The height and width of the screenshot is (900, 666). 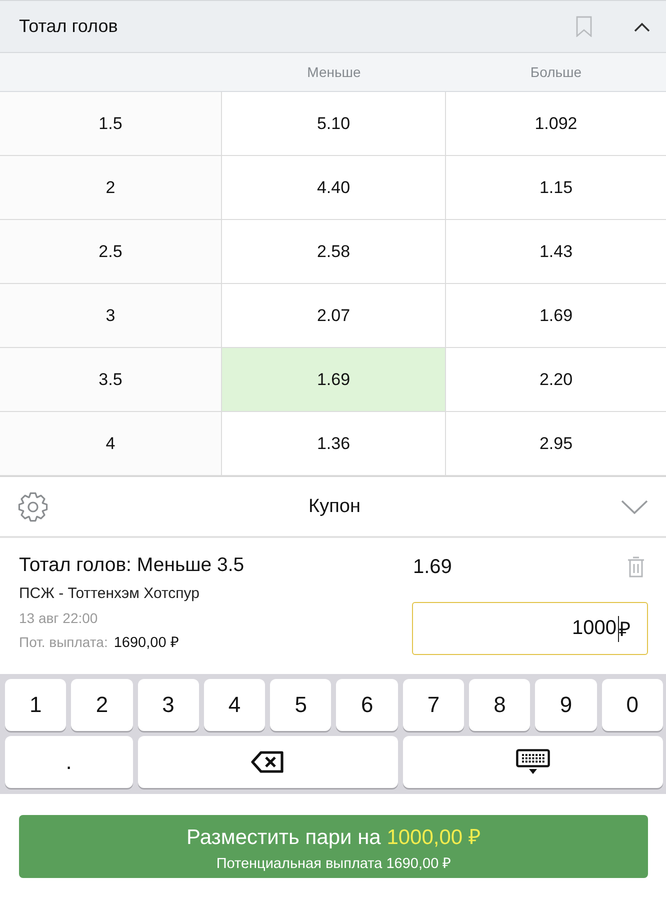 I want to click on key: 7, so click(x=433, y=705).